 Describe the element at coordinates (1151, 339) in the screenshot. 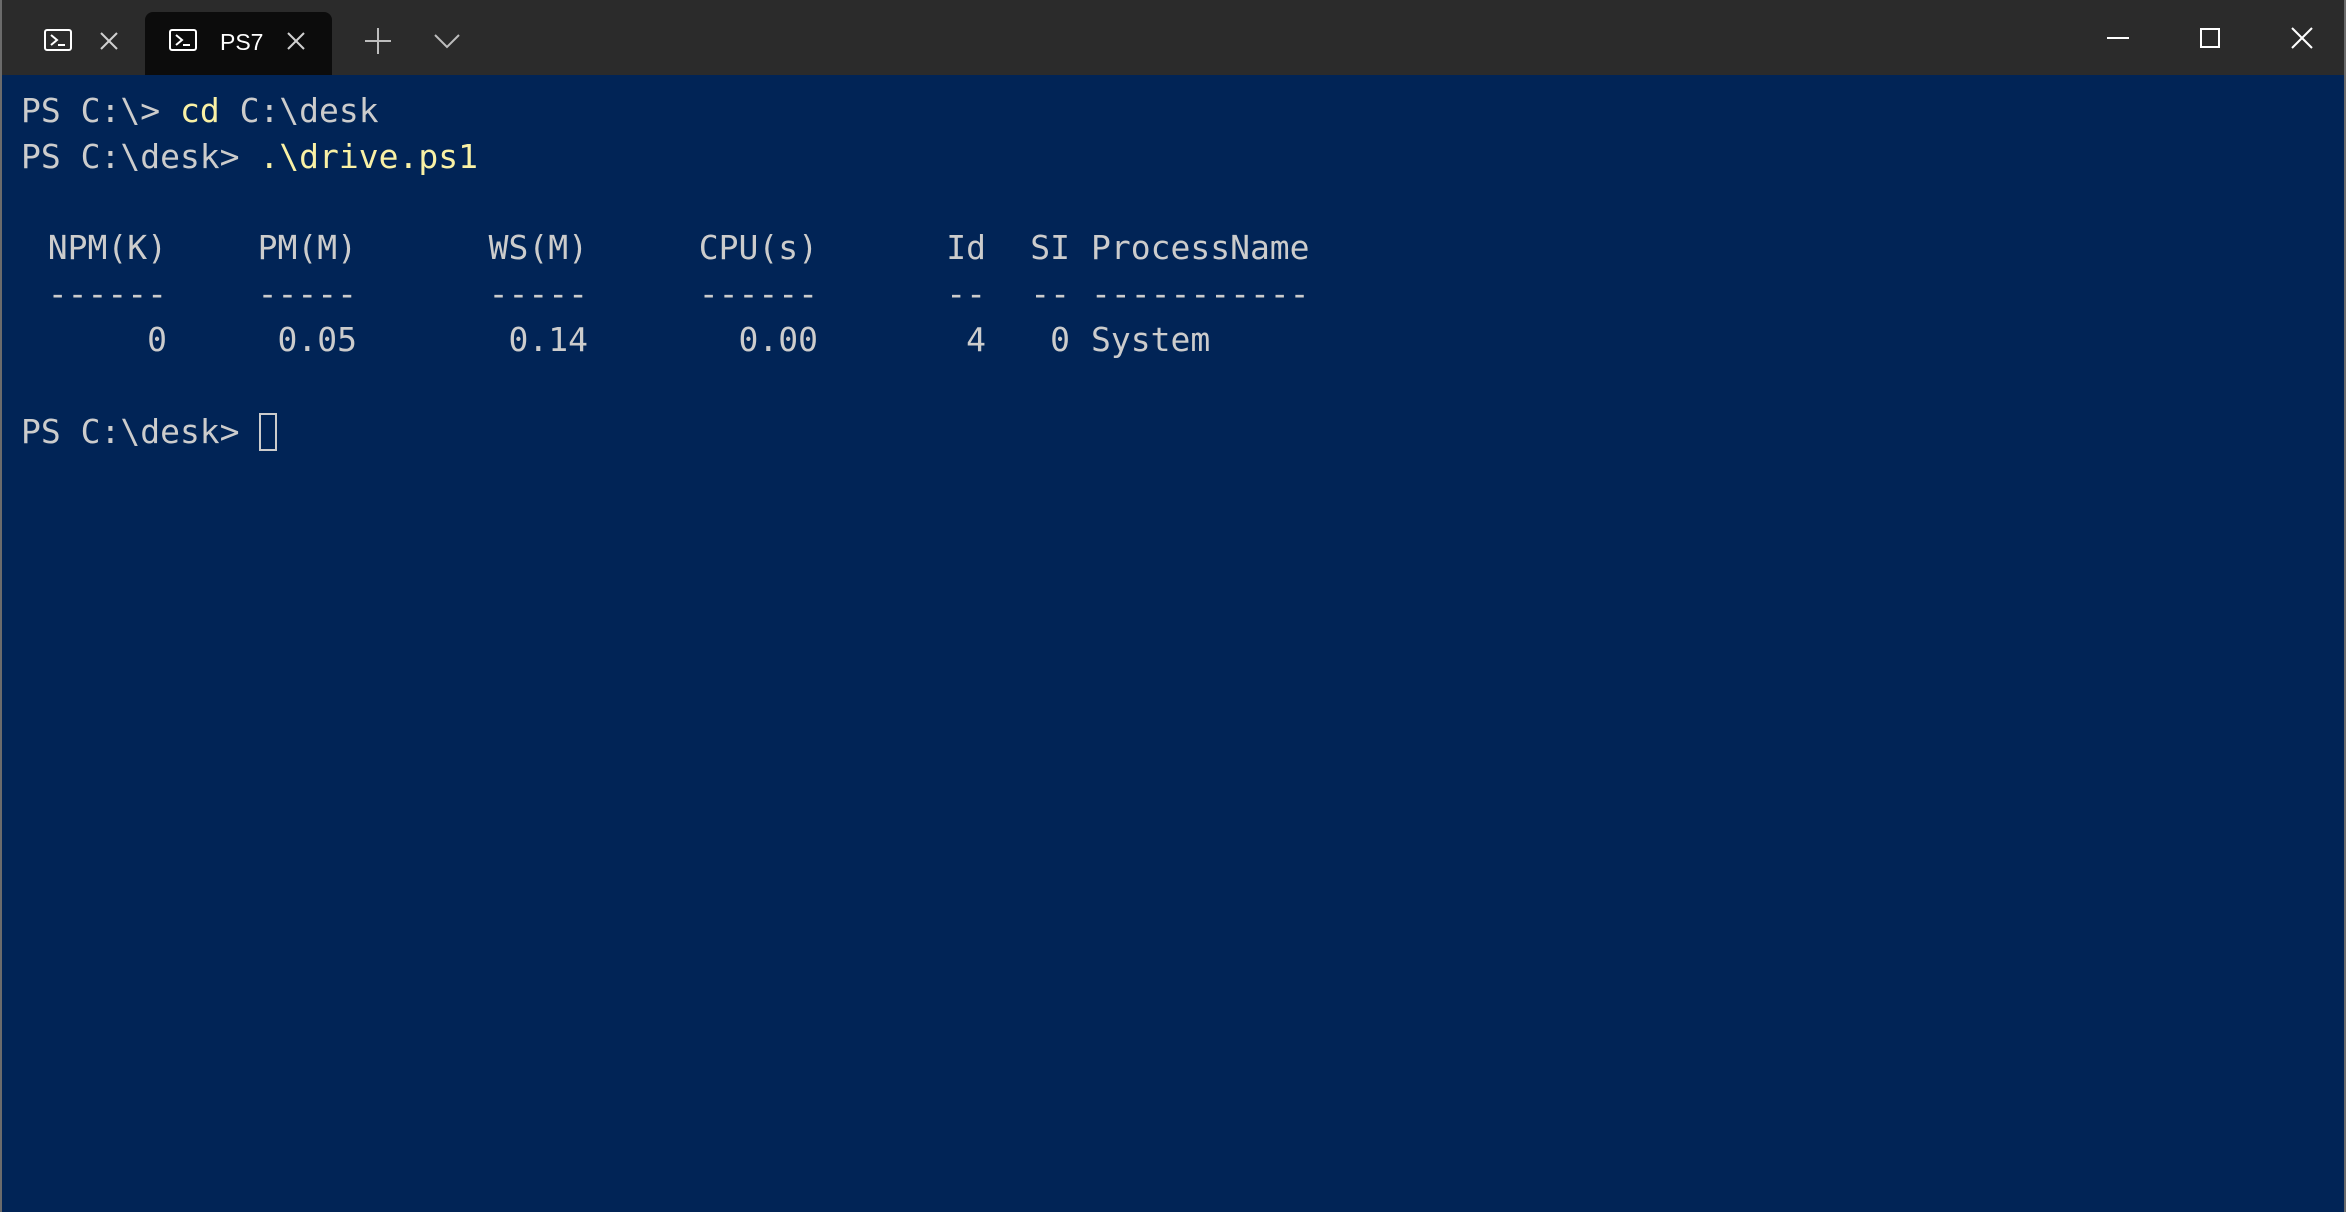

I see `table-cell-processname: System` at that location.